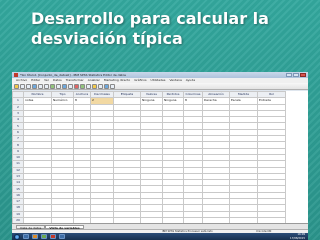  I want to click on recall-dialog-icon, so click(34, 86).